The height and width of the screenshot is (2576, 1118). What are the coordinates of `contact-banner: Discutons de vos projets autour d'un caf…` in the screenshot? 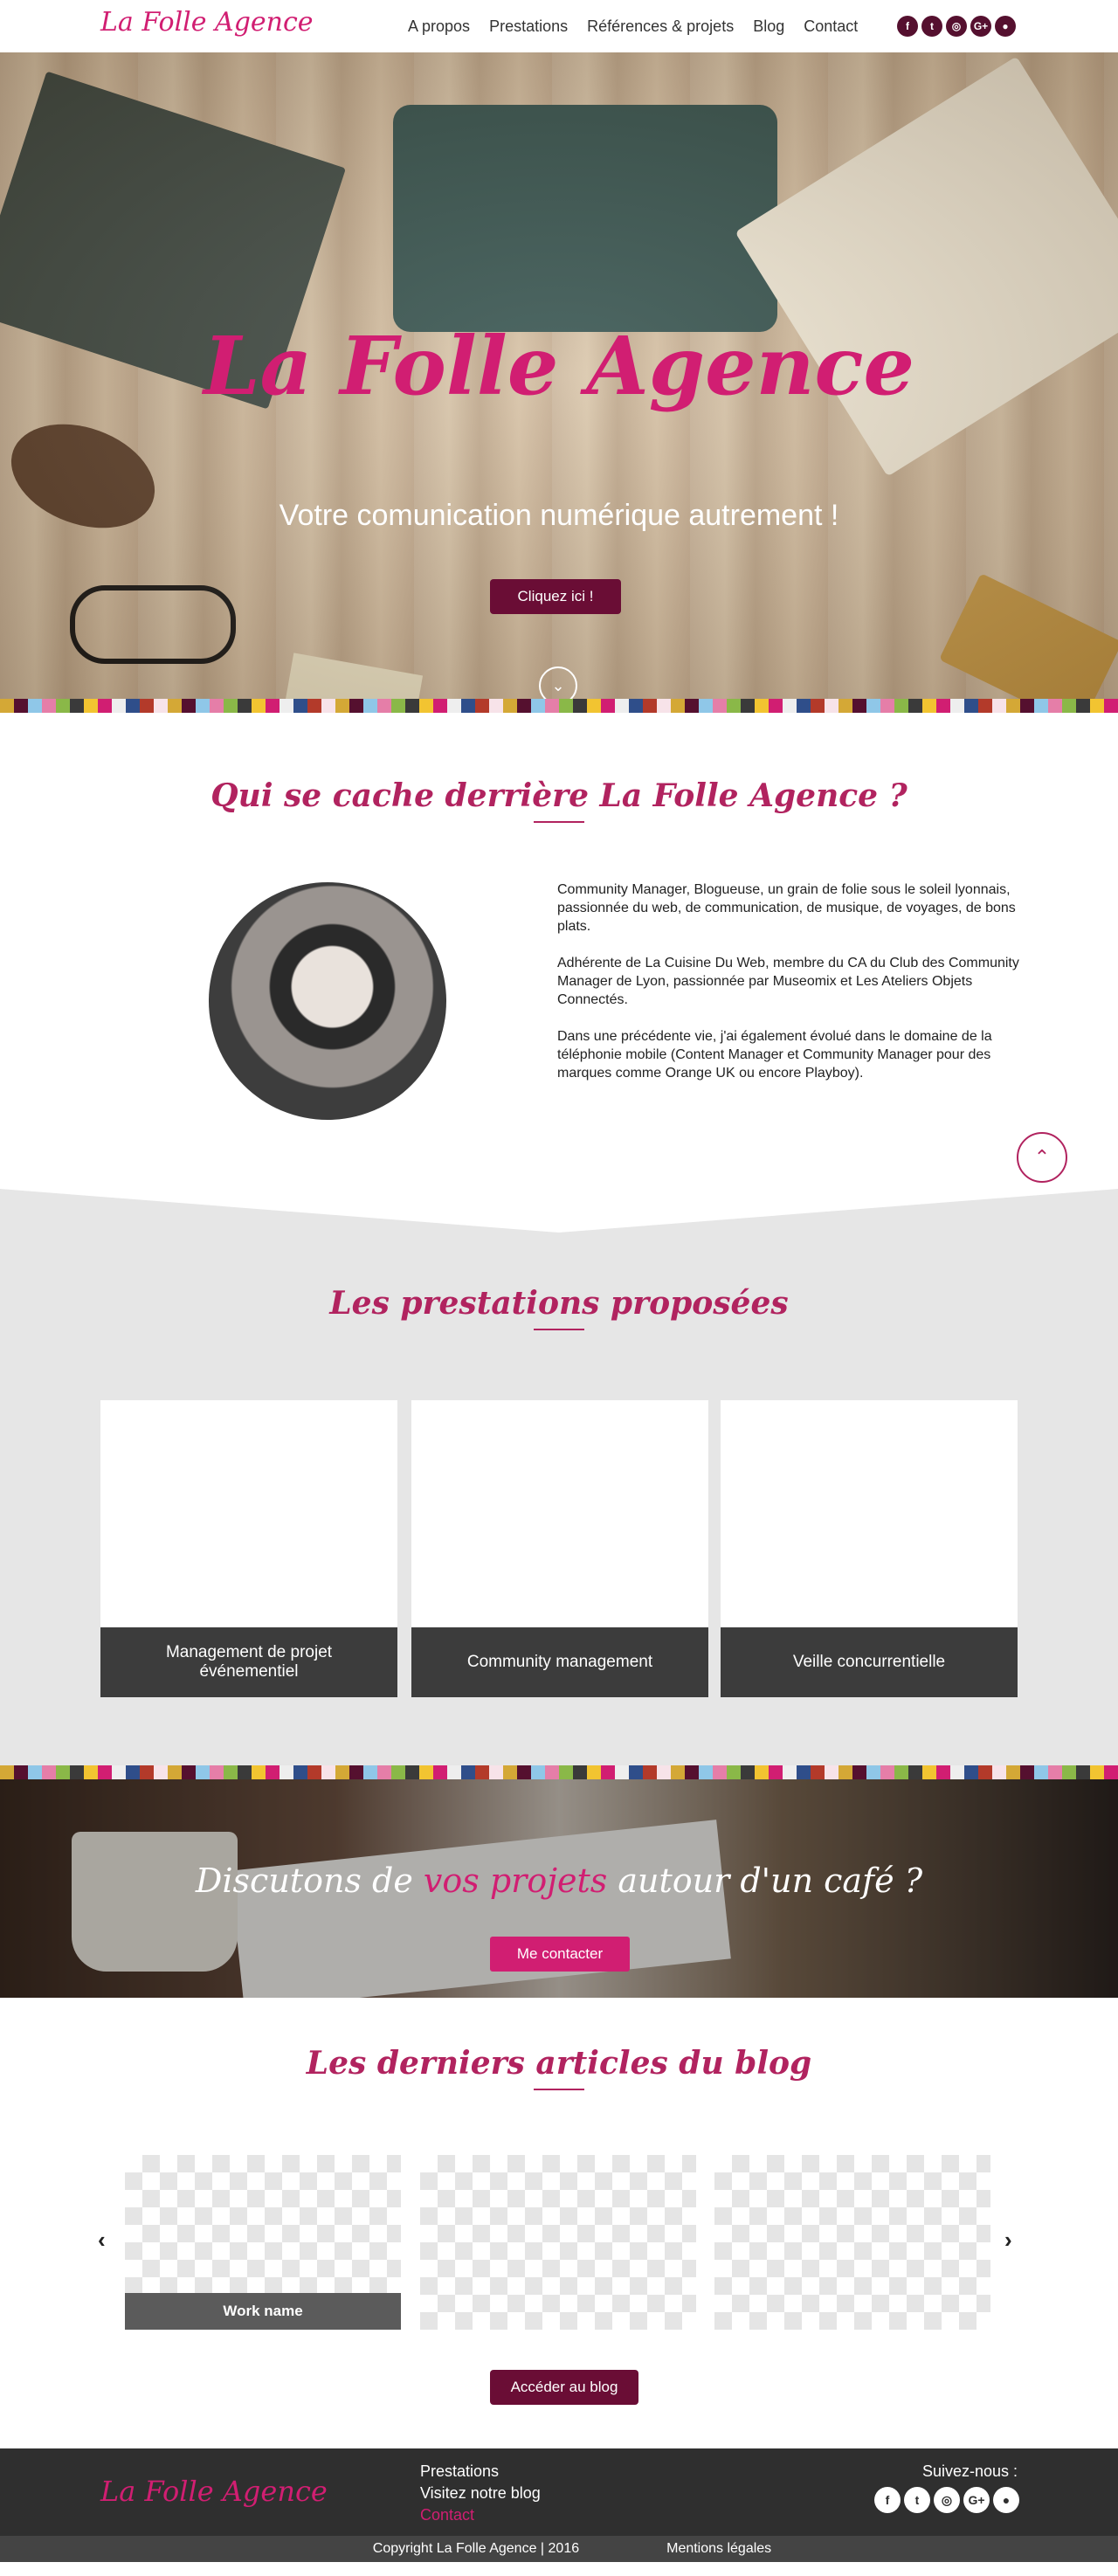 It's located at (559, 1889).